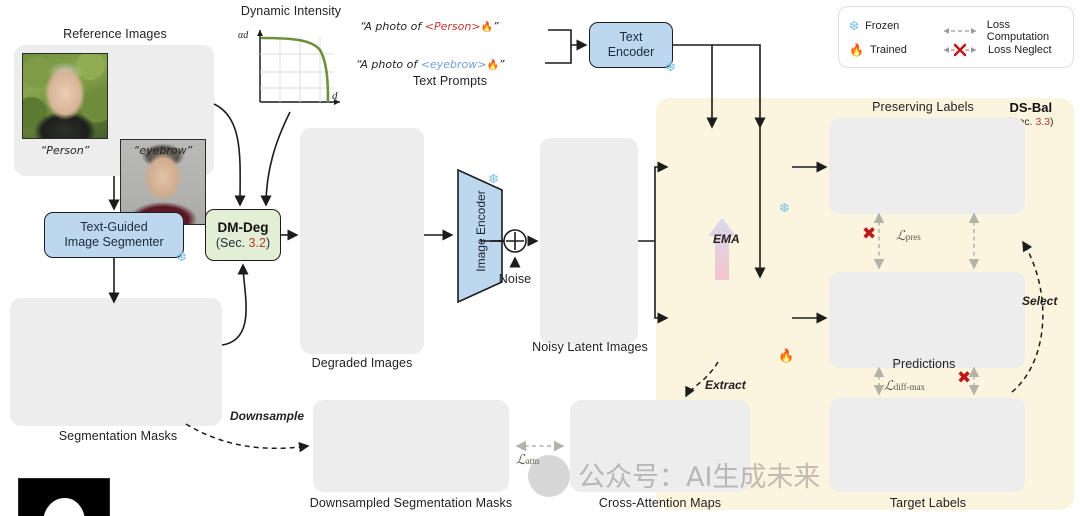 This screenshot has width=1080, height=516. What do you see at coordinates (362, 241) in the screenshot?
I see `degraded-images-group` at bounding box center [362, 241].